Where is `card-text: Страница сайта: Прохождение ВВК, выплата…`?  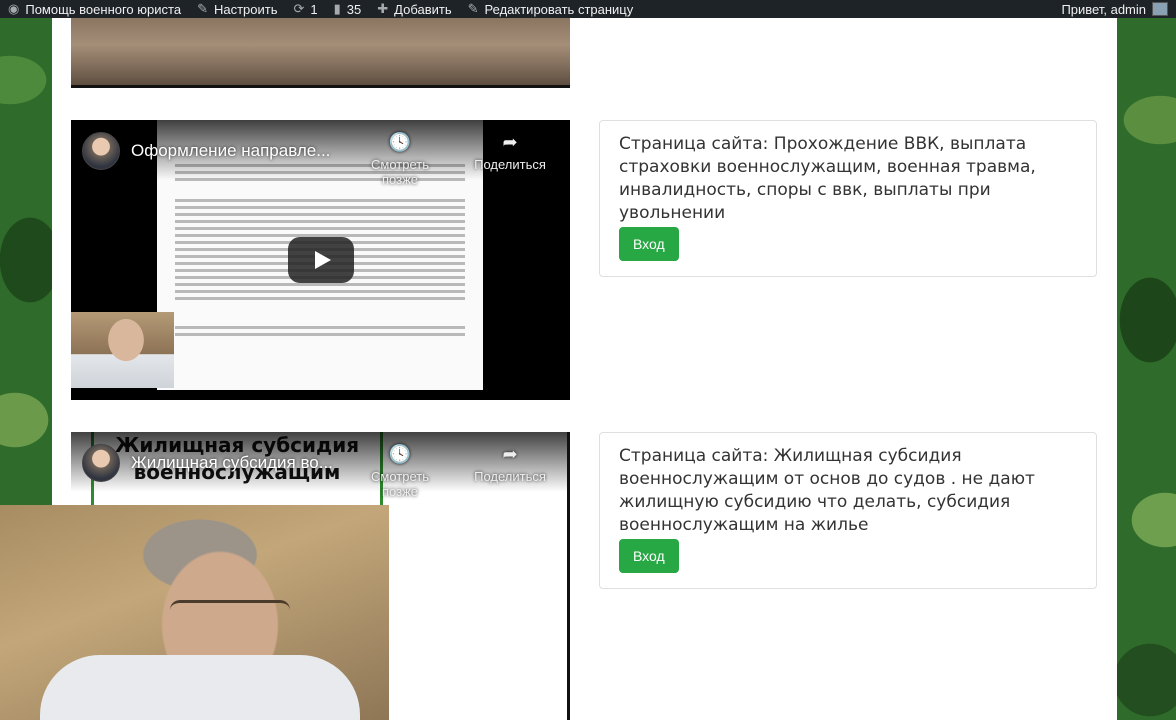 card-text: Страница сайта: Прохождение ВВК, выплата… is located at coordinates (827, 178).